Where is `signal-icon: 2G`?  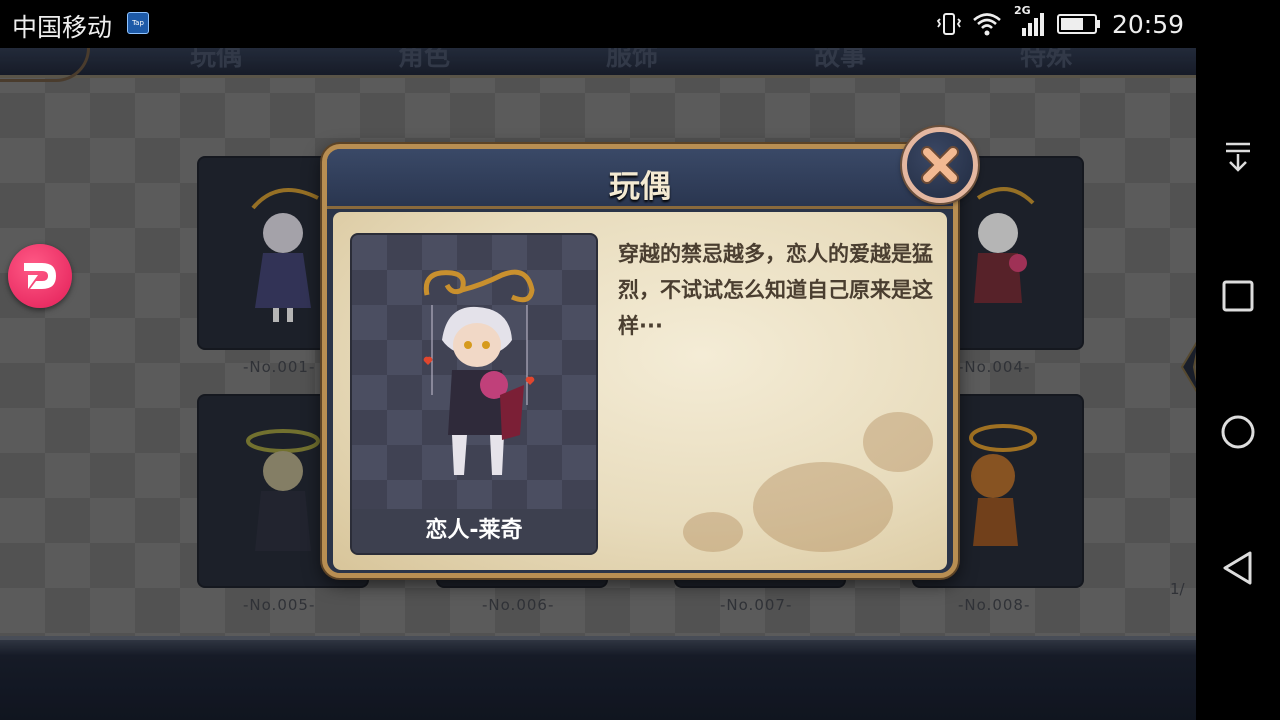 signal-icon: 2G is located at coordinates (1029, 21).